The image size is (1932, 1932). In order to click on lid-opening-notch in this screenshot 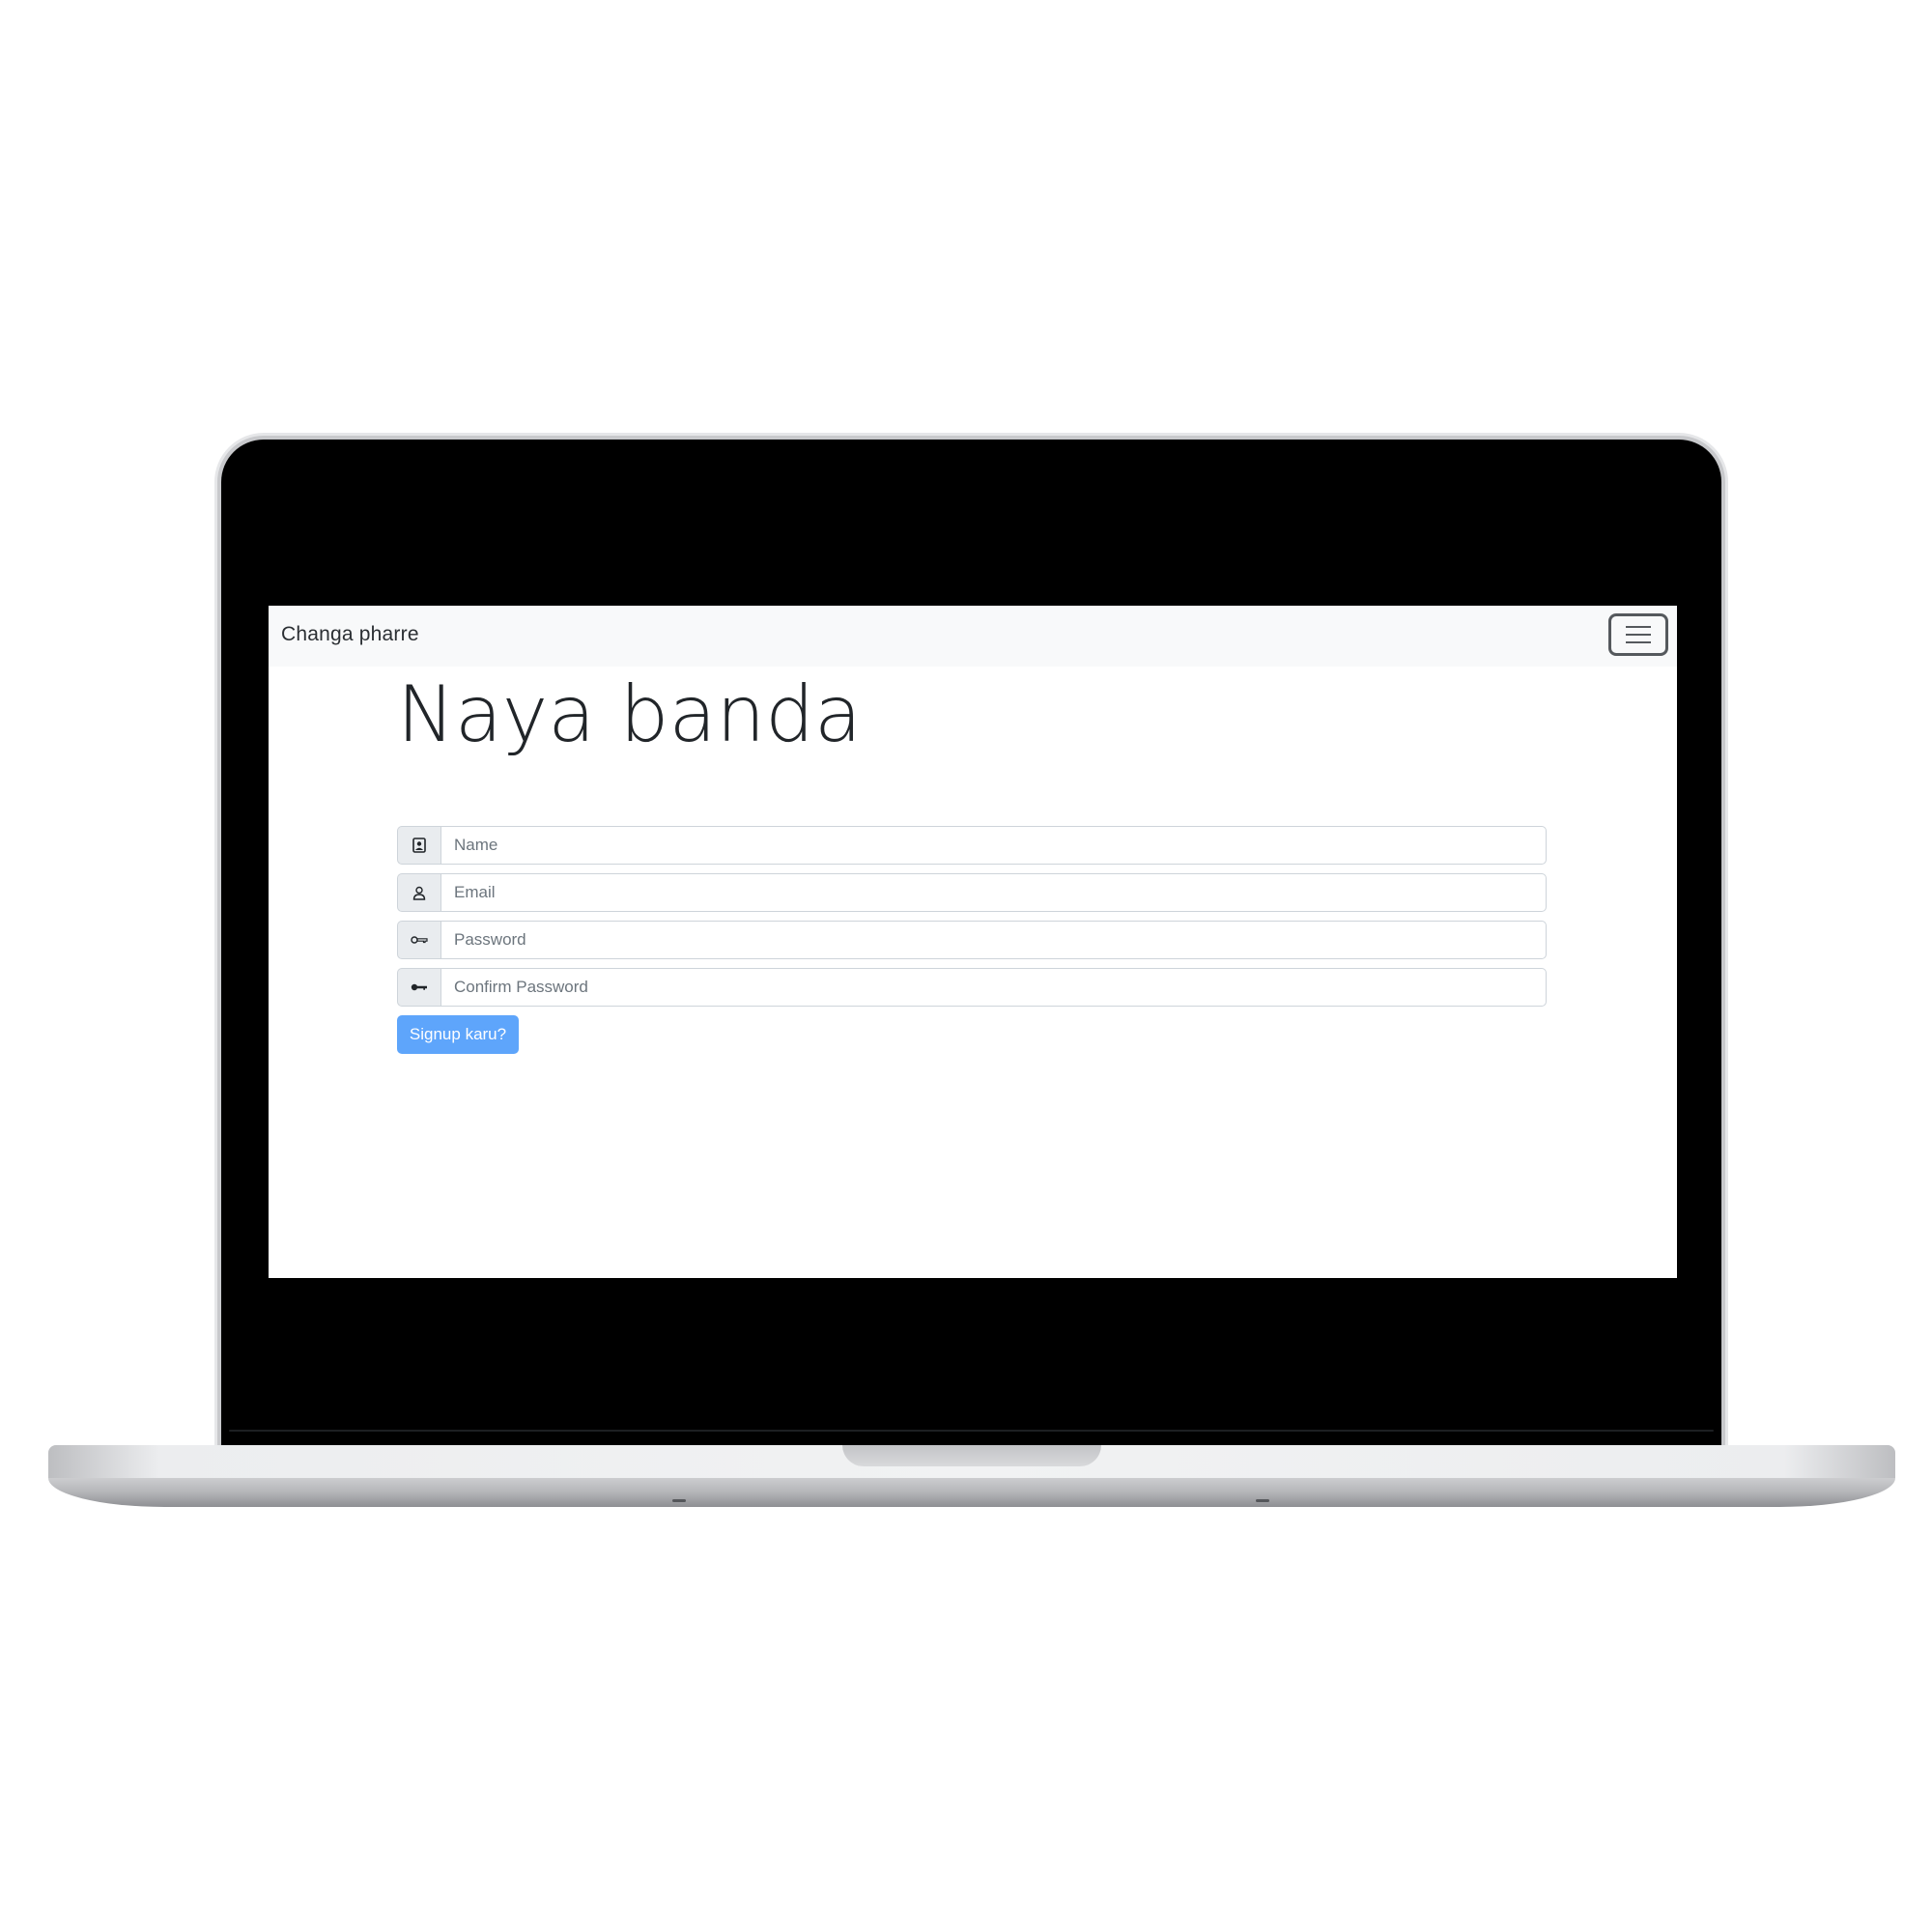, I will do `click(971, 1455)`.